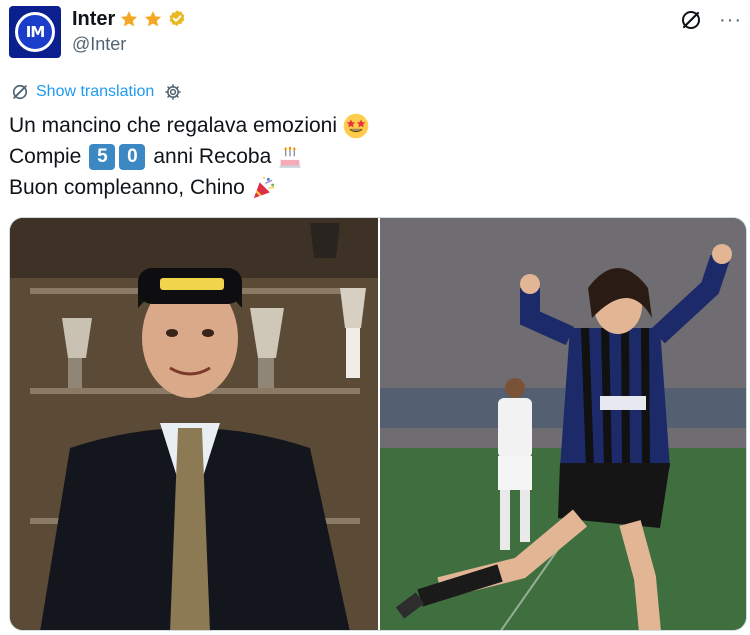  What do you see at coordinates (212, 156) in the screenshot?
I see `tweet-line-2-suffix: anni Recoba` at bounding box center [212, 156].